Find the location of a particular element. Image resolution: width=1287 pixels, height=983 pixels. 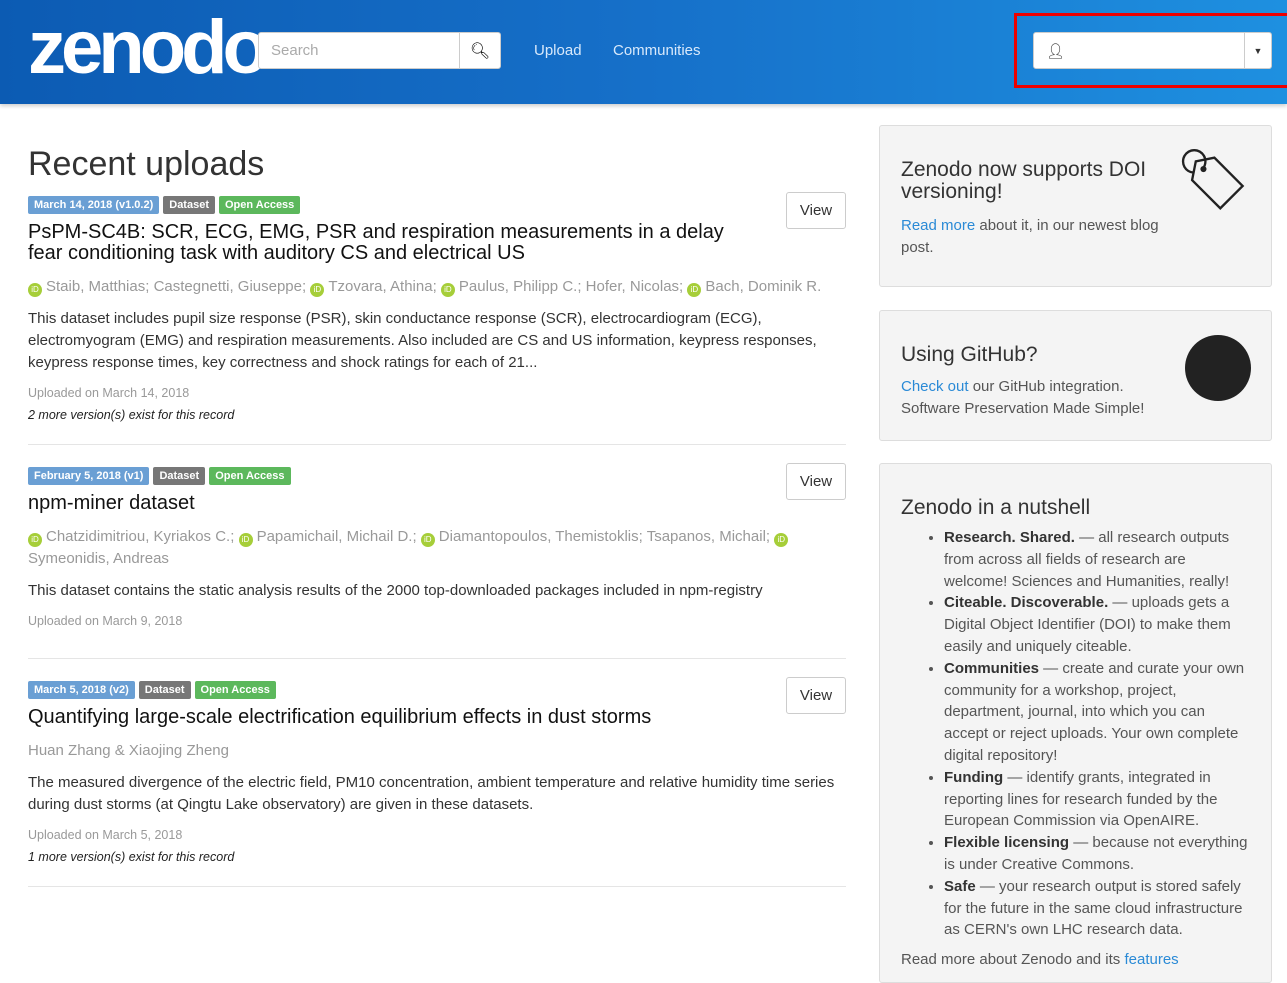

nav-communities: Communities is located at coordinates (657, 50).